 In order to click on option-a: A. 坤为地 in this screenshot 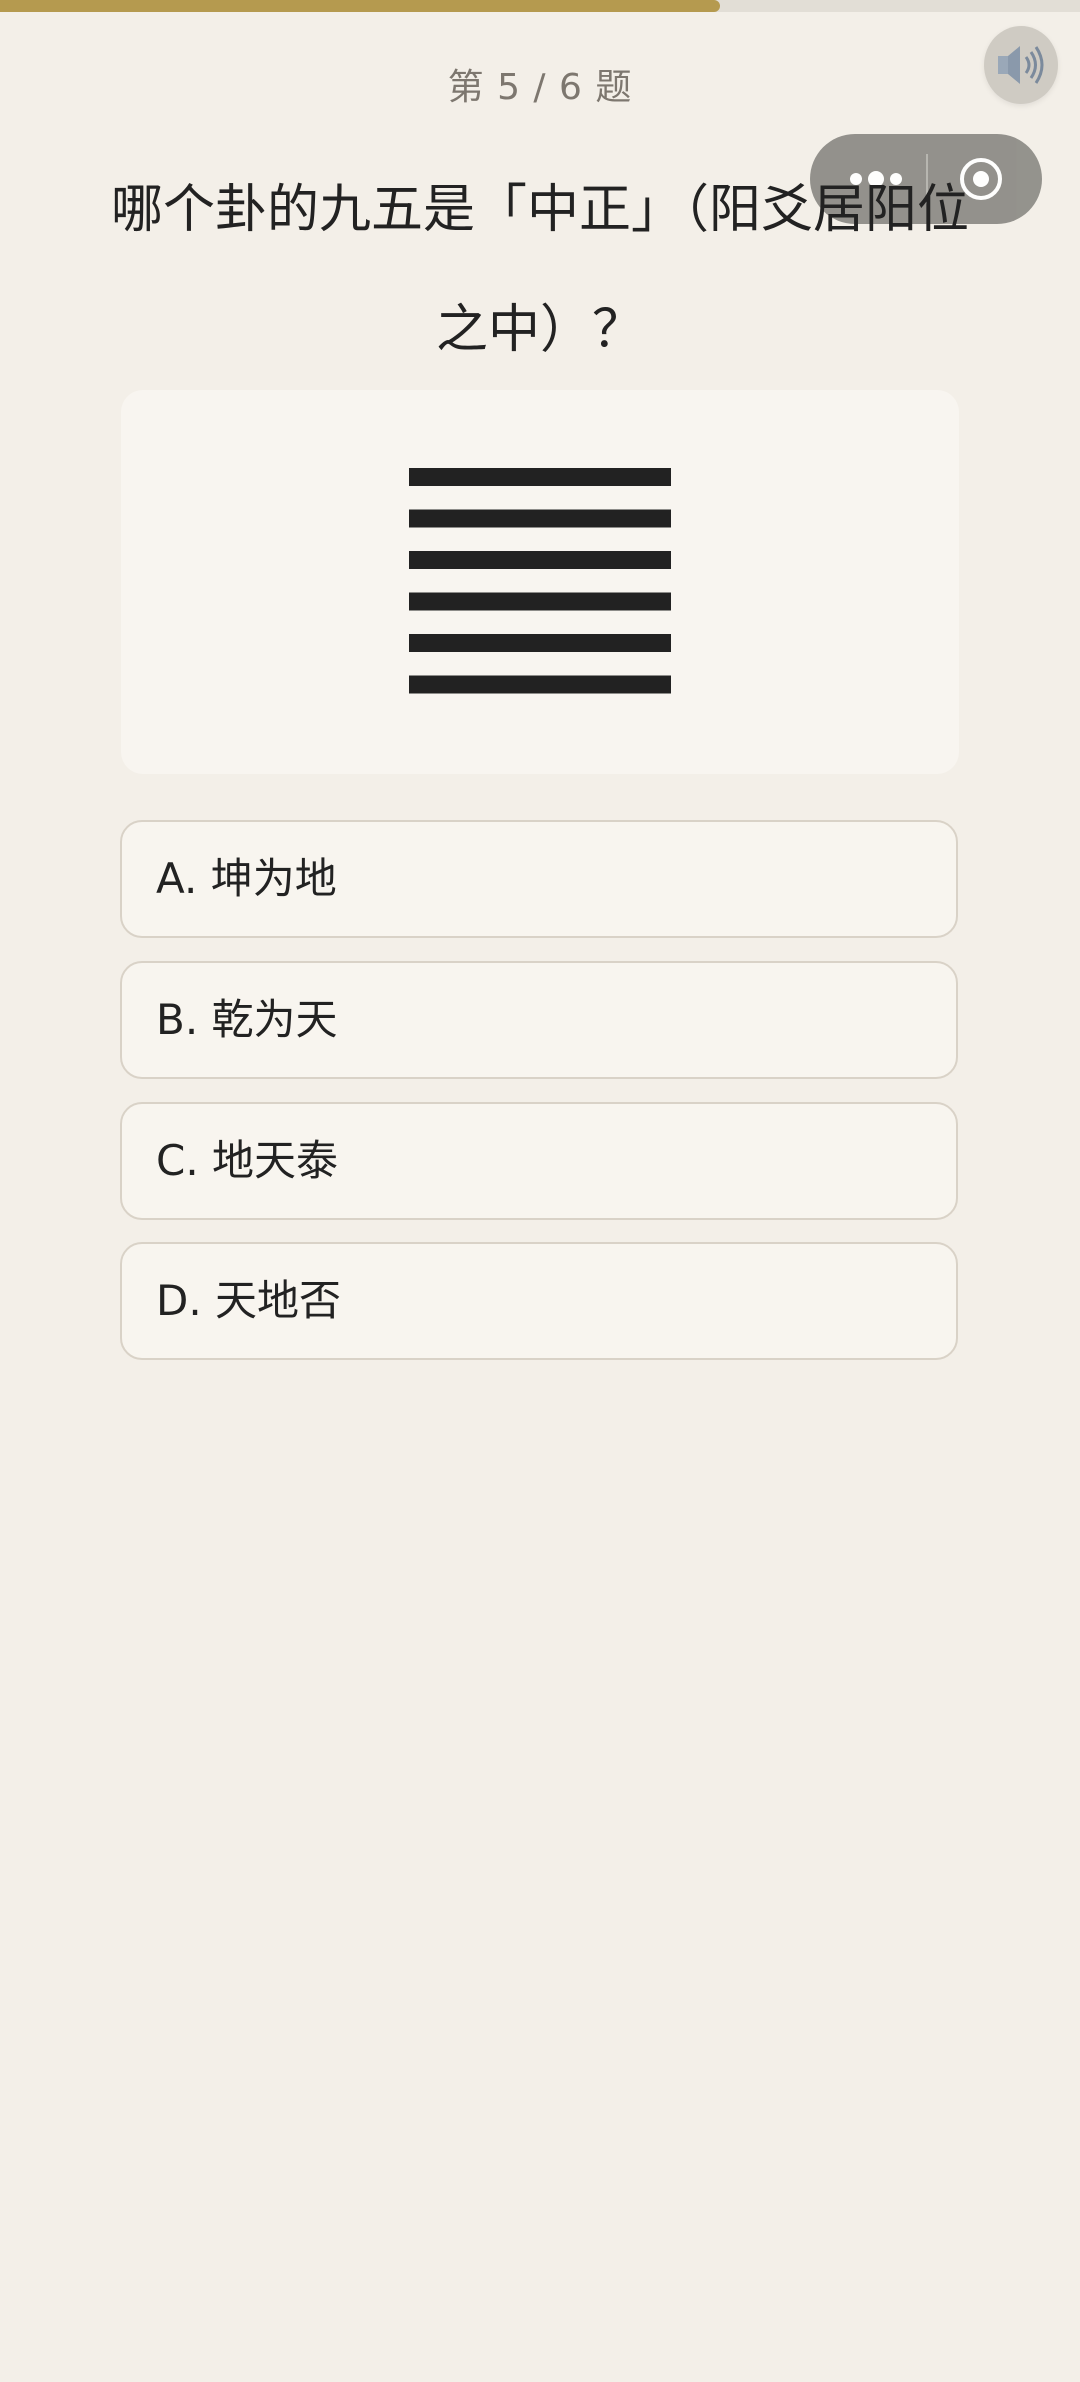, I will do `click(539, 879)`.